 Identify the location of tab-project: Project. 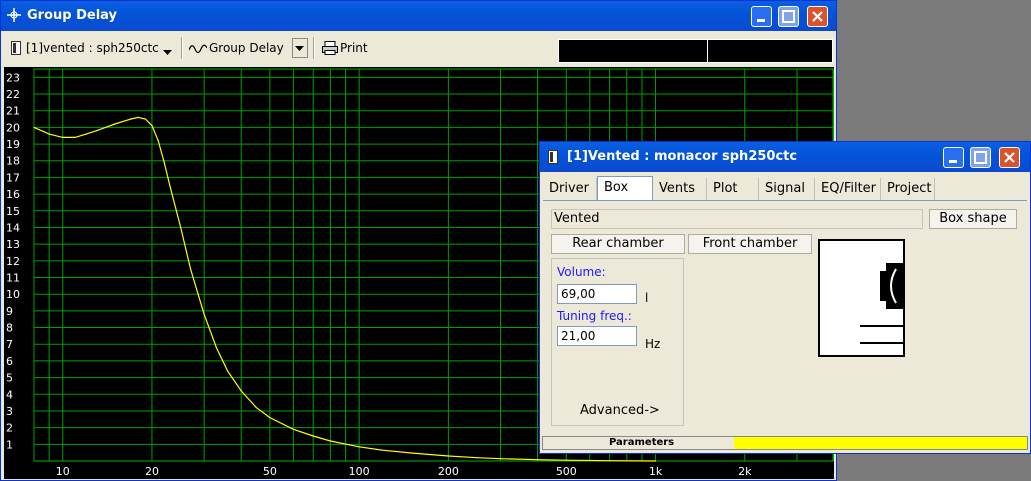
(908, 189).